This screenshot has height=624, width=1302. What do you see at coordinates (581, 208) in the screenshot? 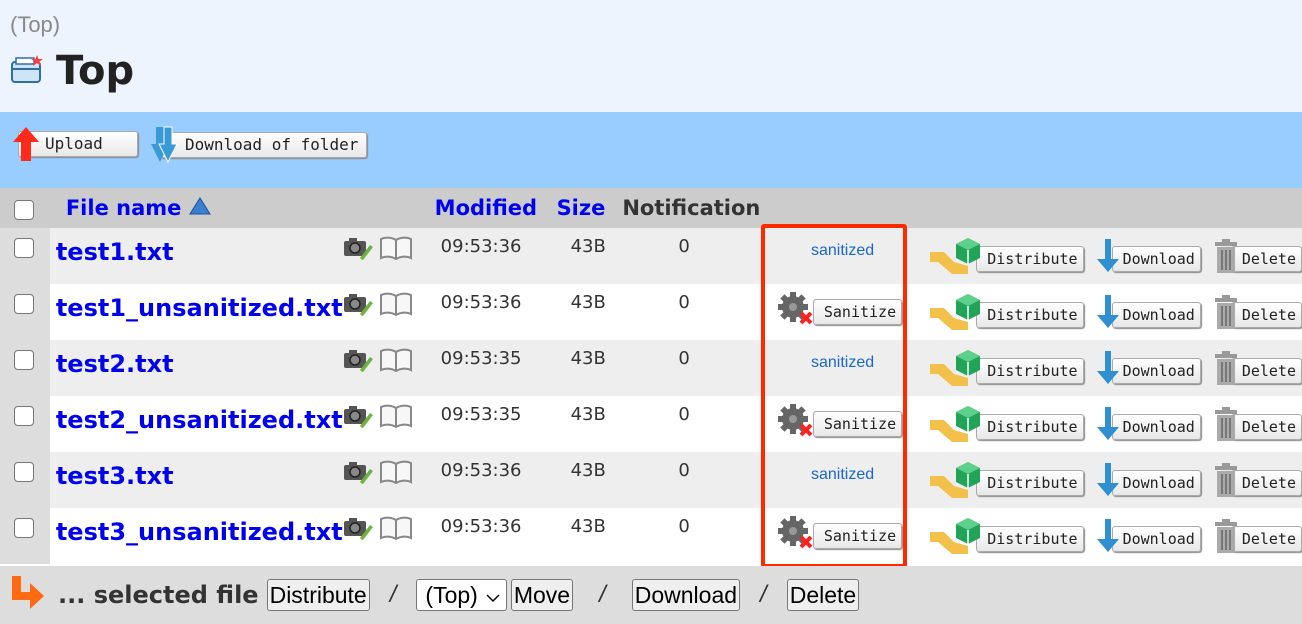
I see `column-size: Size` at bounding box center [581, 208].